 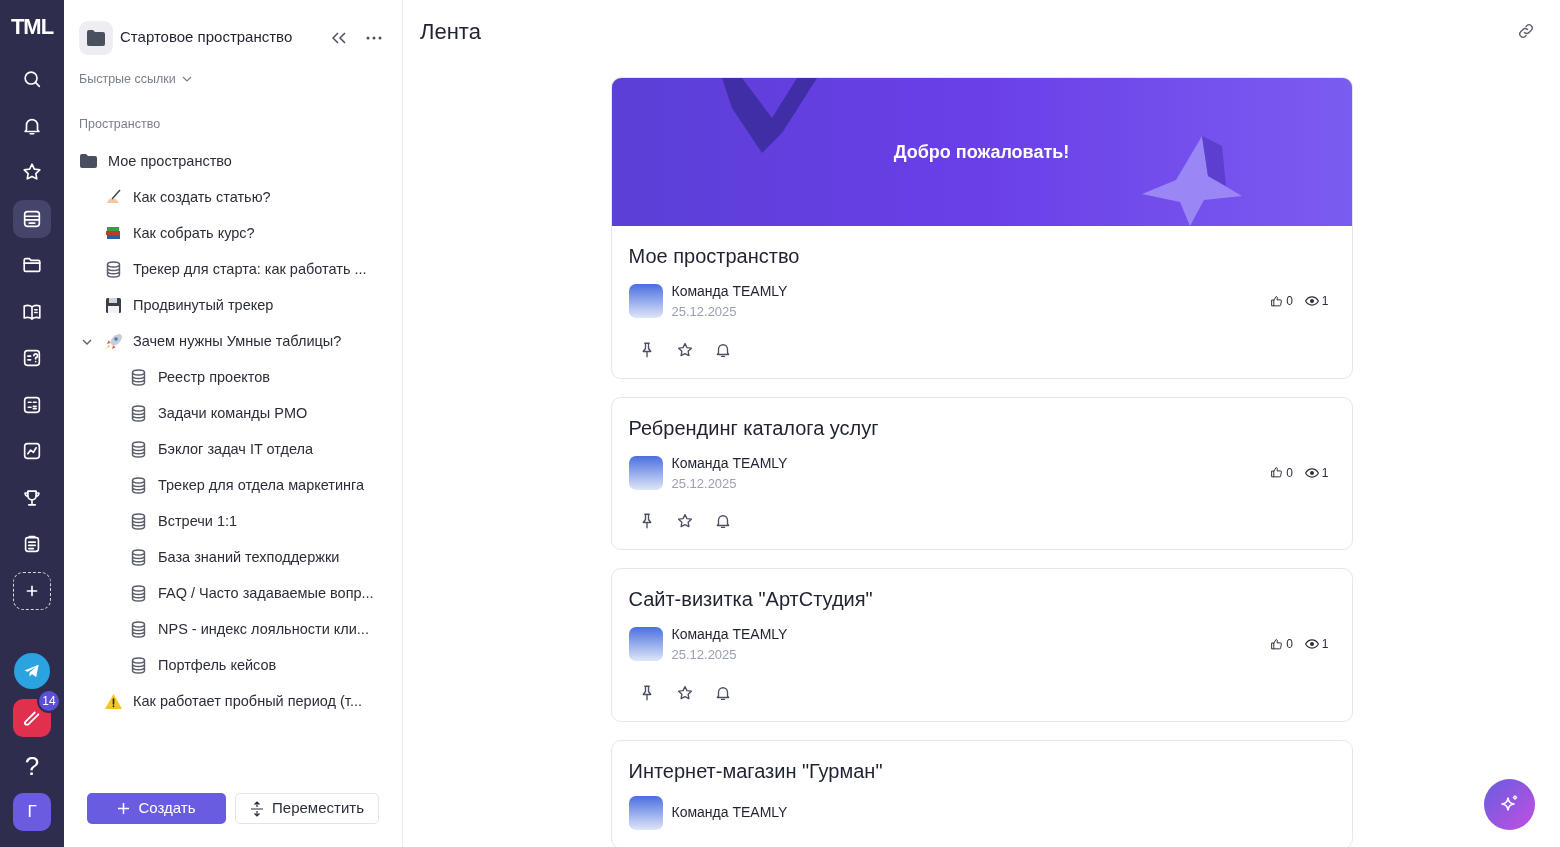 I want to click on more-icon, so click(x=374, y=37).